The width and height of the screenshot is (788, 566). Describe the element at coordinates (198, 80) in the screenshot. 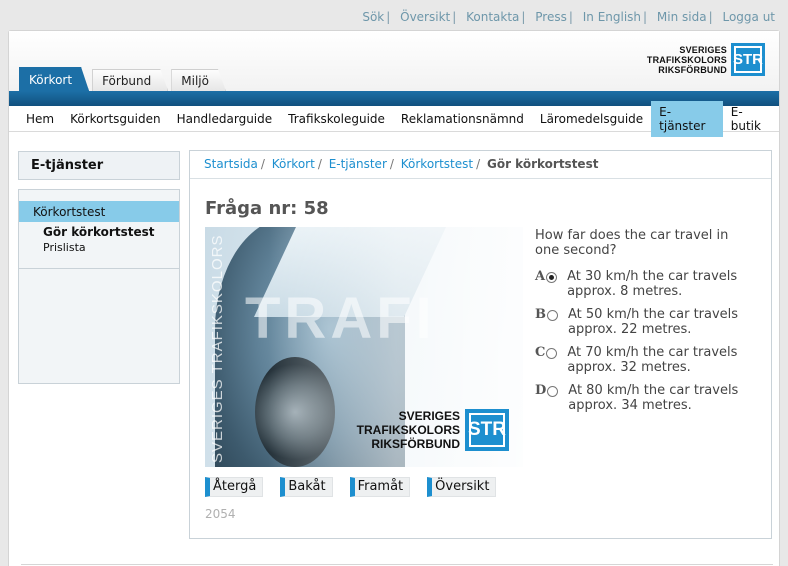

I see `tab-miljo: Miljö` at that location.